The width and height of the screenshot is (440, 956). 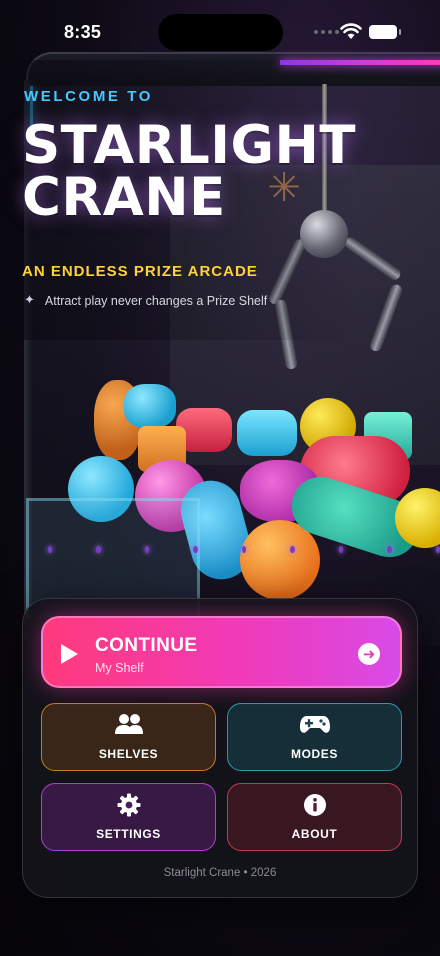 What do you see at coordinates (29, 300) in the screenshot?
I see `sparkle-icon: ✦` at bounding box center [29, 300].